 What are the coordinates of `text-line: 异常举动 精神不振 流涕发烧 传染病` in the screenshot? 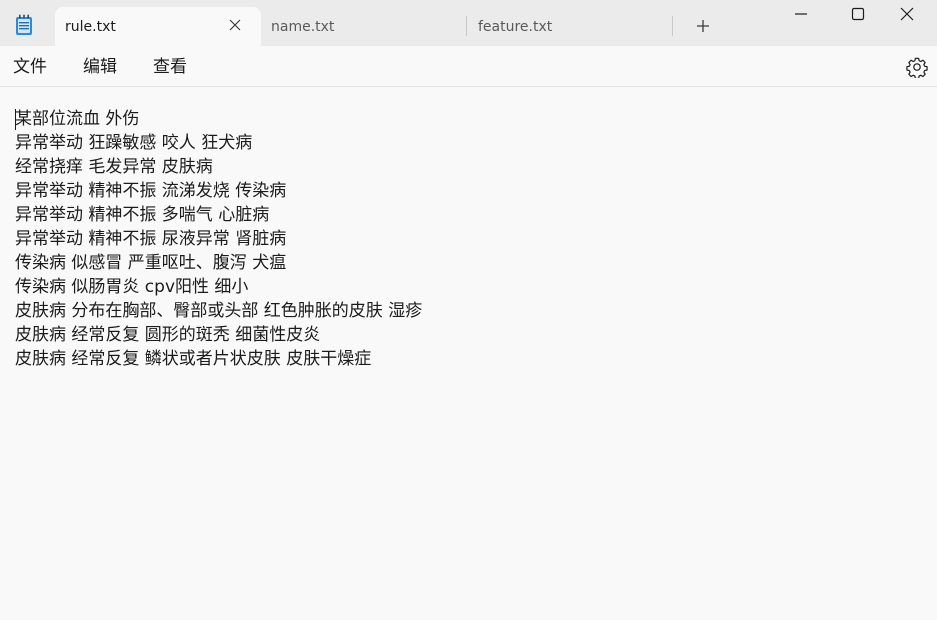 It's located at (151, 191).